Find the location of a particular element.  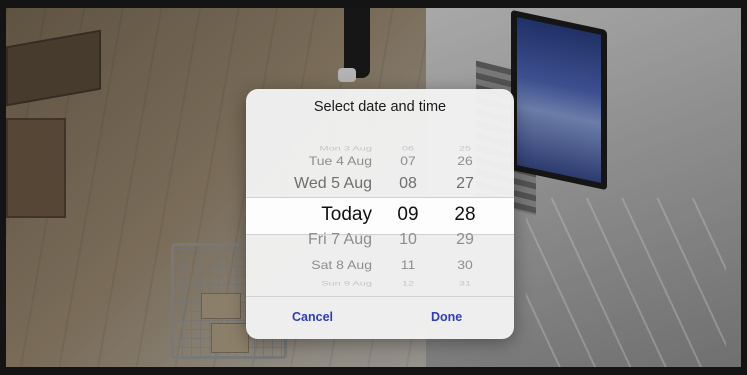

picker-hour: 08 is located at coordinates (408, 184).